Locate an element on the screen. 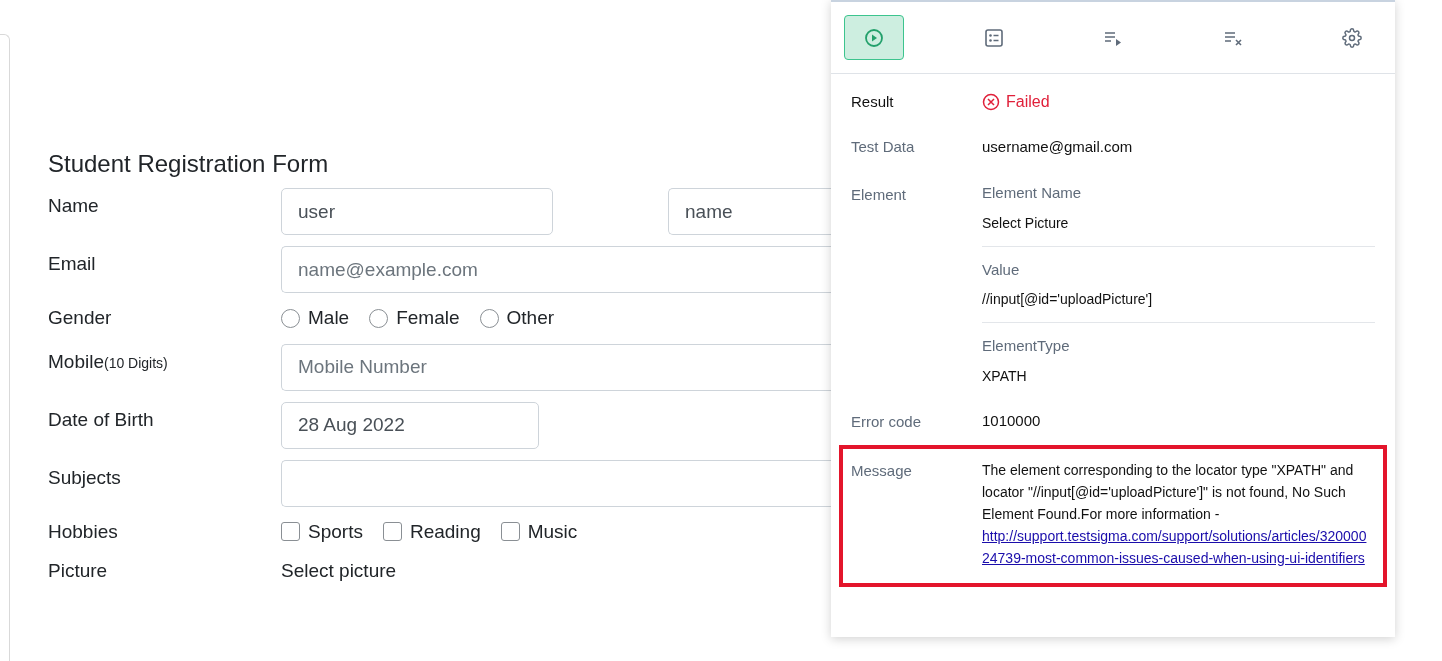 The width and height of the screenshot is (1442, 661). error-icon is located at coordinates (991, 102).